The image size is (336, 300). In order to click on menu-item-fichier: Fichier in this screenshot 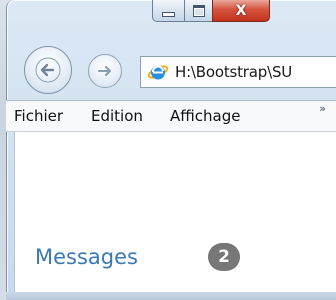, I will do `click(38, 116)`.